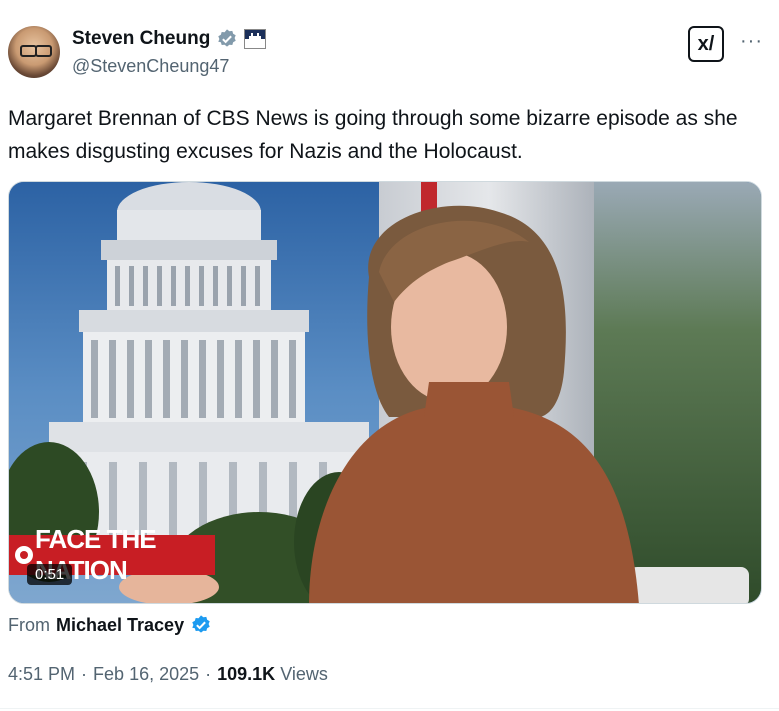  What do you see at coordinates (389, 708) in the screenshot?
I see `bottom-divider` at bounding box center [389, 708].